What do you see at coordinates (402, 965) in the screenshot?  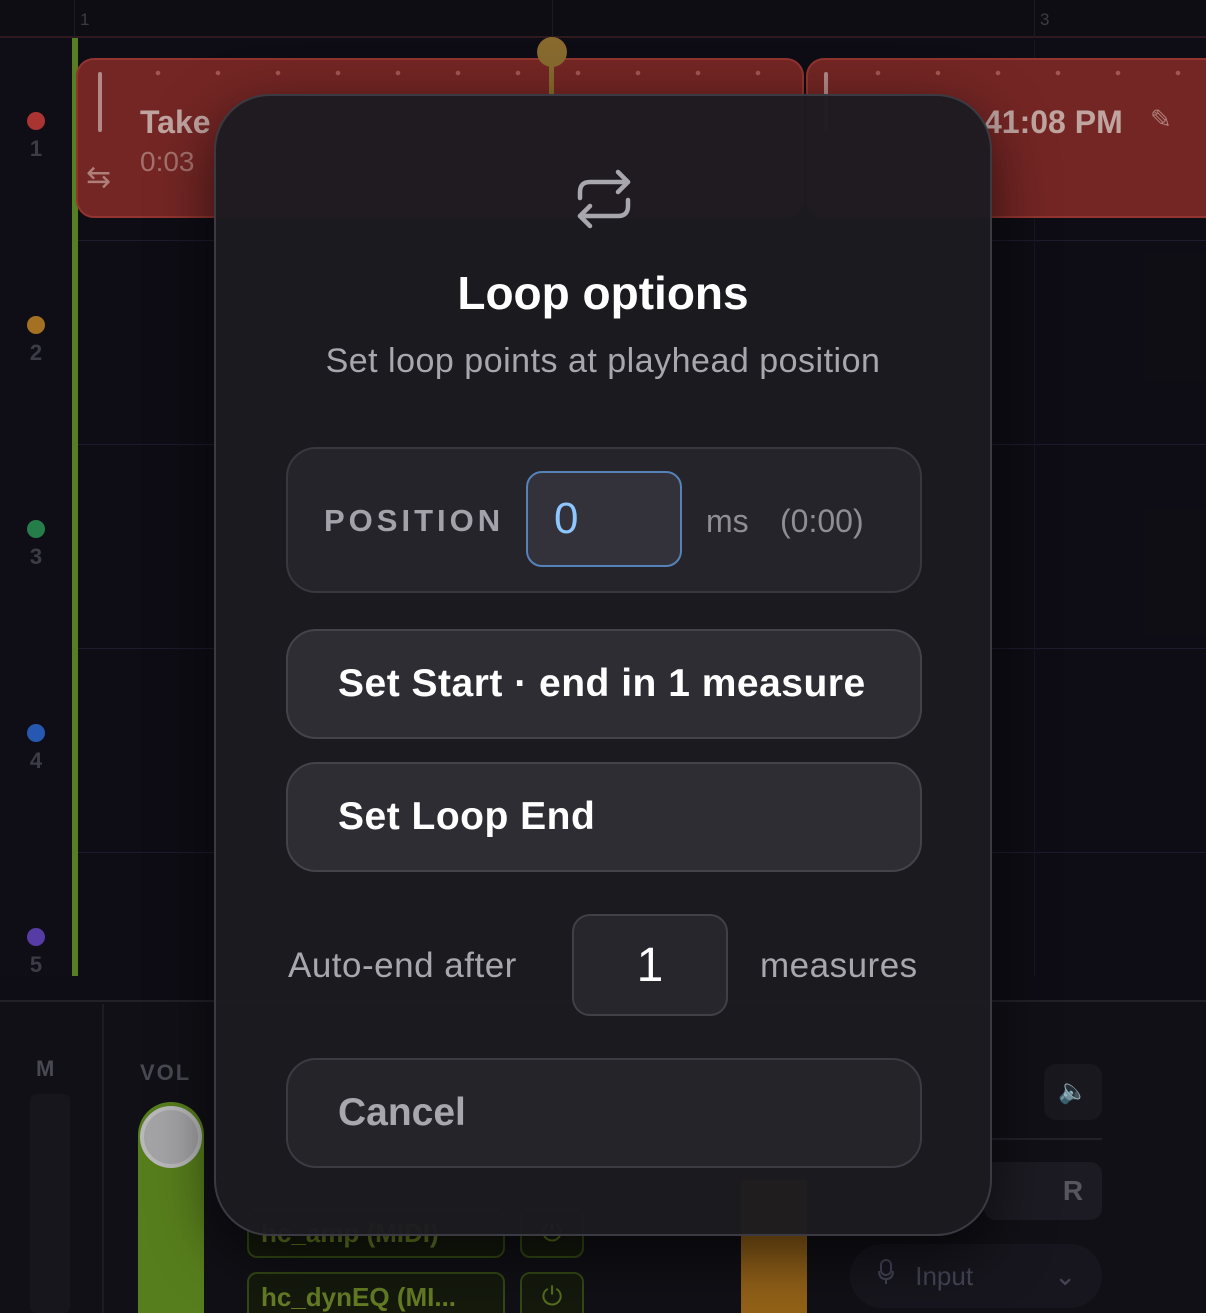 I see `auto-end-label: Auto-end after` at bounding box center [402, 965].